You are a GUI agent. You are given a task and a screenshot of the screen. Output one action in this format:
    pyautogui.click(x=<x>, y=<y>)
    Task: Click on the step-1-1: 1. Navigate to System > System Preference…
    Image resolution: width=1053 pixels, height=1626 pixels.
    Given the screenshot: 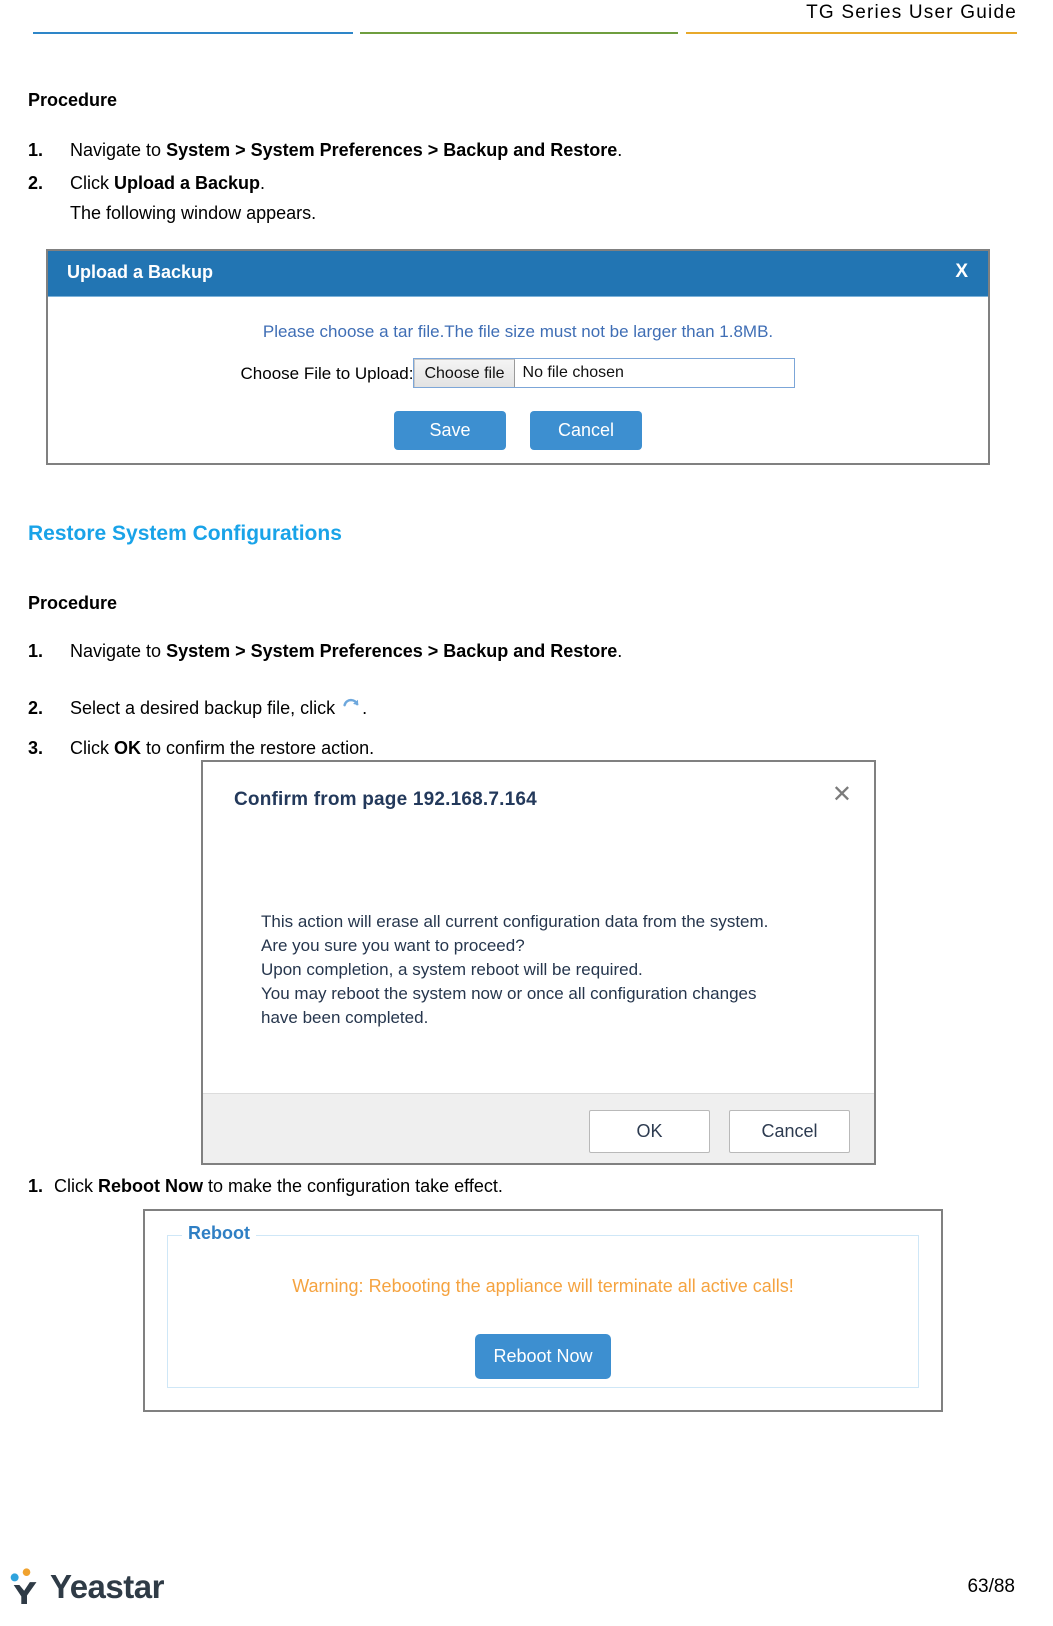 What is the action you would take?
    pyautogui.click(x=325, y=150)
    